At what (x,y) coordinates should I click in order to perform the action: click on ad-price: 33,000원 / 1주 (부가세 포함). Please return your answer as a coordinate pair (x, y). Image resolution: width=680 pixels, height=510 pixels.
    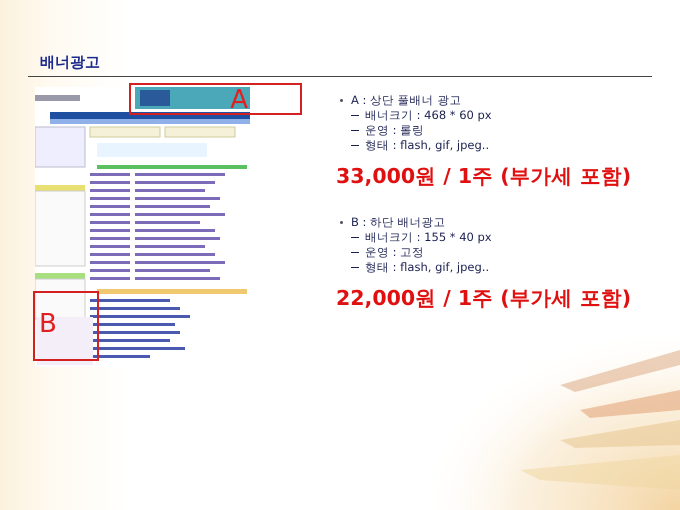
    Looking at the image, I should click on (484, 176).